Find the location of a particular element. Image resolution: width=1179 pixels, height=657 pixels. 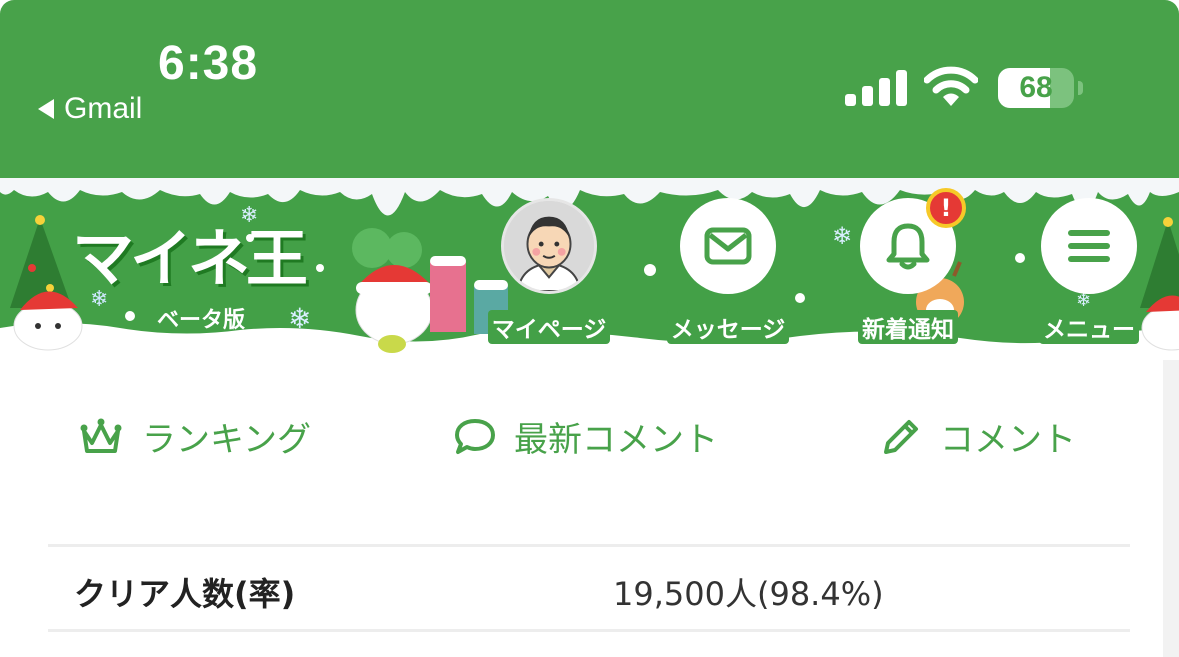

mail-icon is located at coordinates (728, 246).